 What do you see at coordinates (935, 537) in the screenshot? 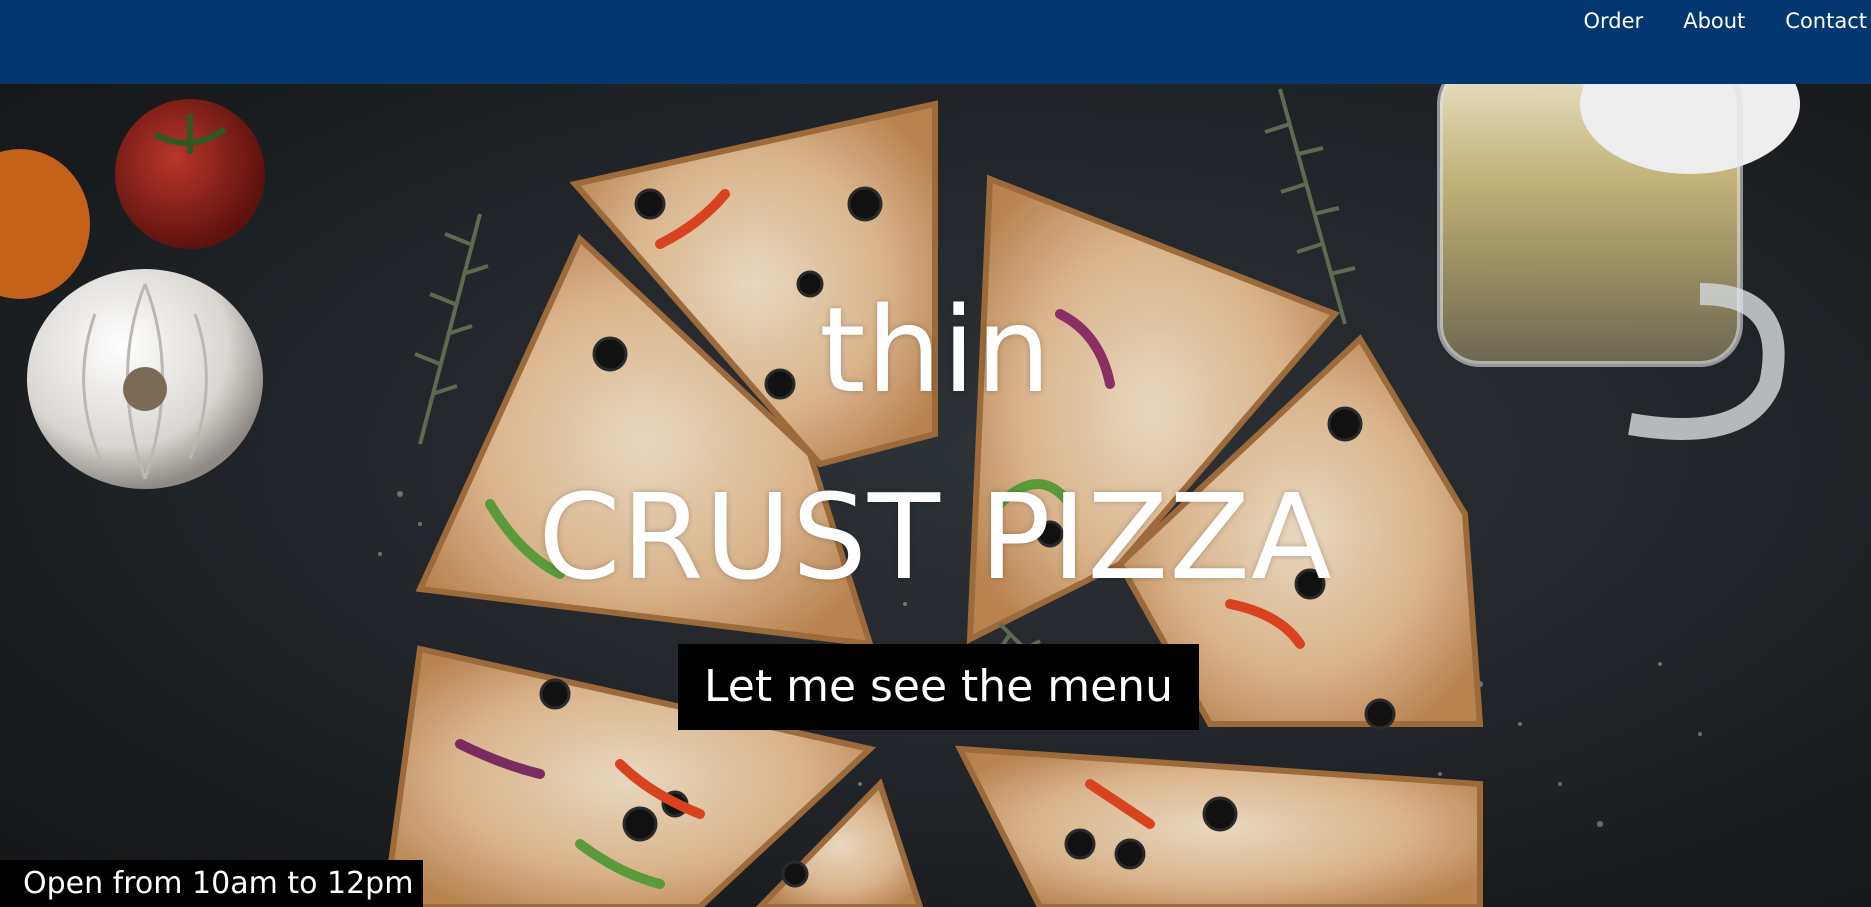
I see `hero-title-crust-pizza: CRUST PIZZA` at bounding box center [935, 537].